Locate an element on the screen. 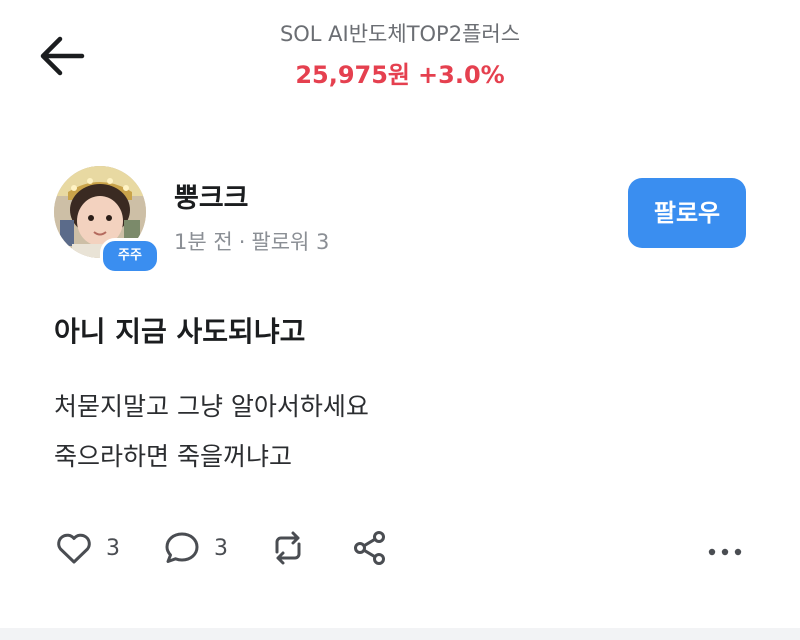  like-count: 3 is located at coordinates (113, 548).